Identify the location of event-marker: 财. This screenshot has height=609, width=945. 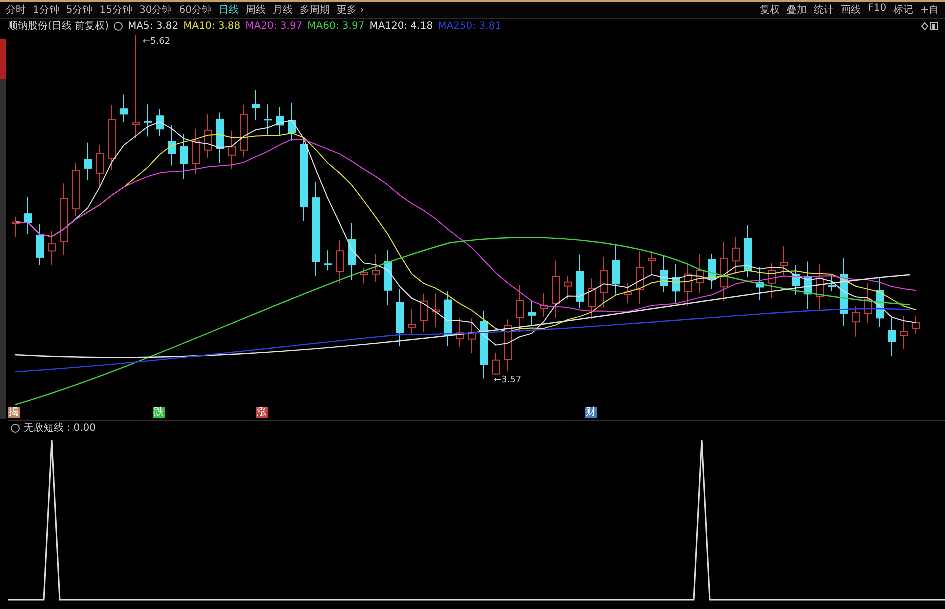
(591, 412).